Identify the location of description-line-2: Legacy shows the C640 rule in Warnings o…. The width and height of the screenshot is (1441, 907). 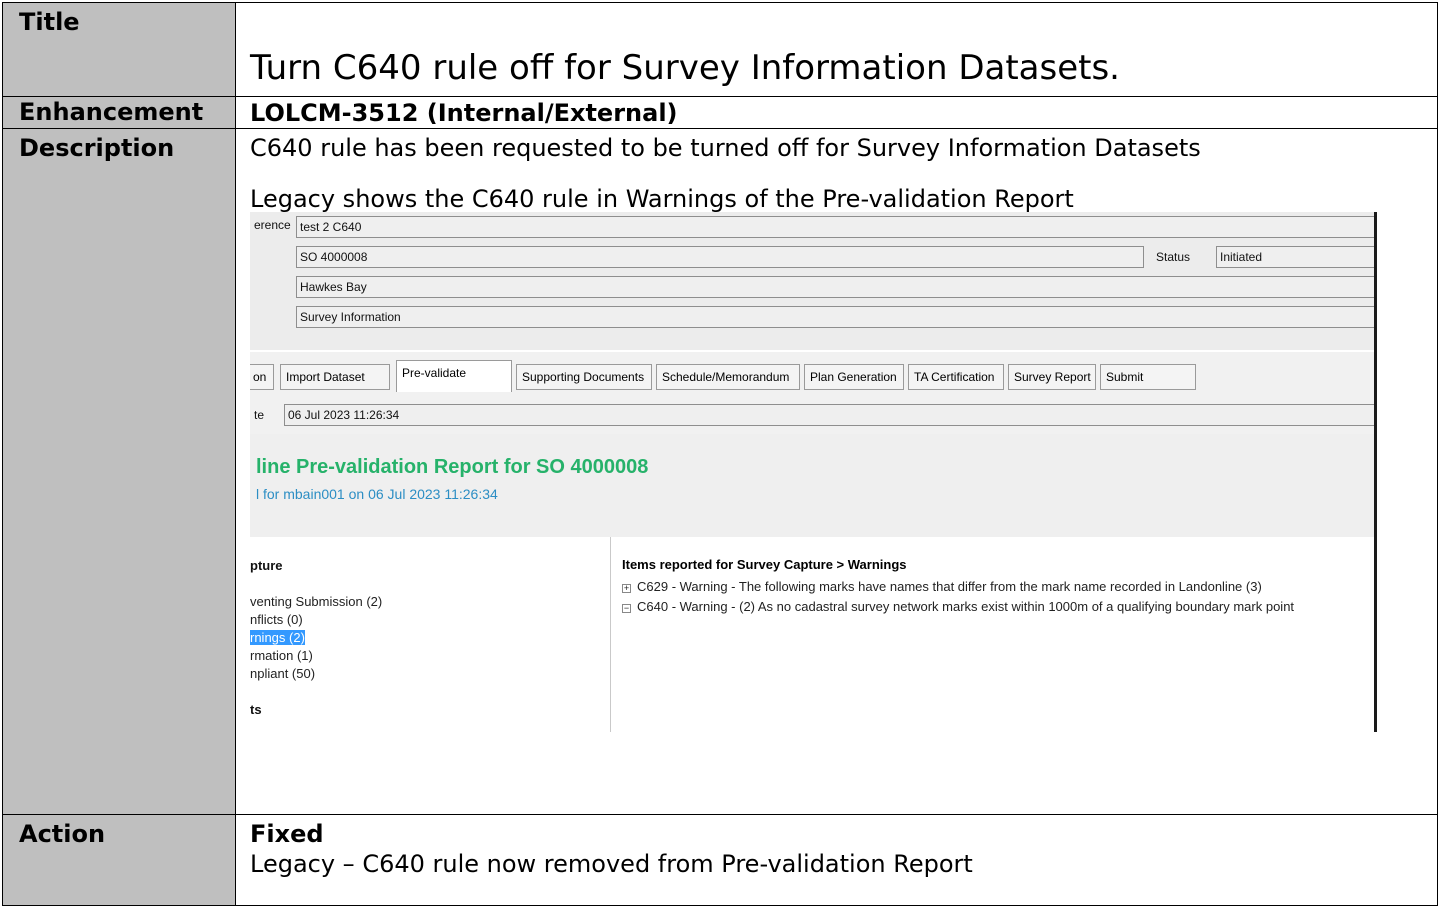
(662, 199).